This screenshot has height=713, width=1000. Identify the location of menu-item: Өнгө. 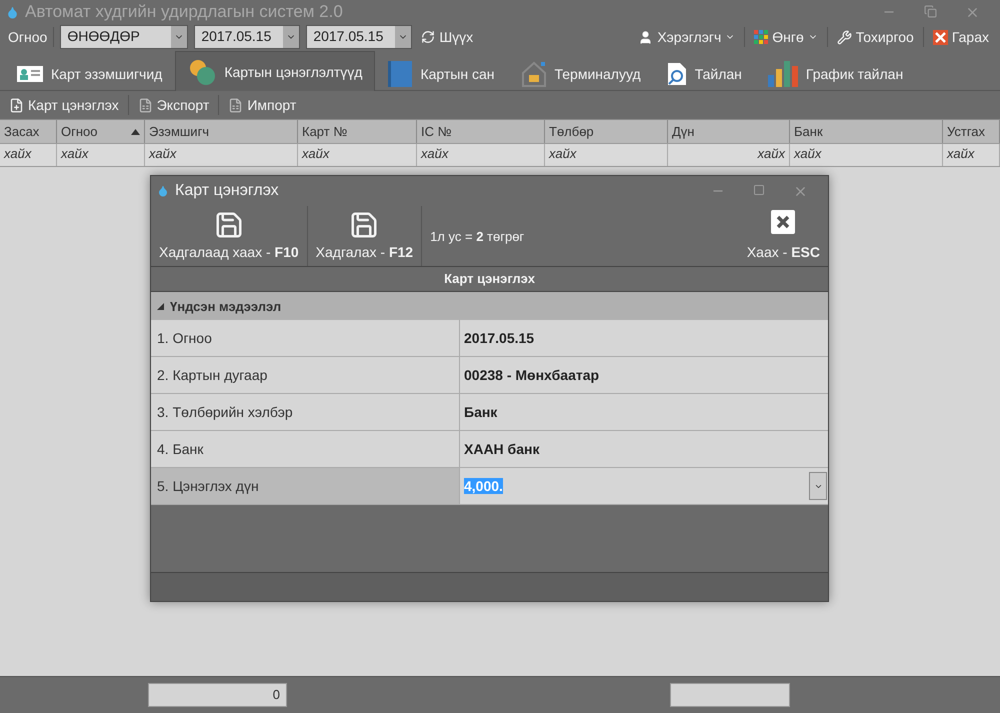
(786, 37).